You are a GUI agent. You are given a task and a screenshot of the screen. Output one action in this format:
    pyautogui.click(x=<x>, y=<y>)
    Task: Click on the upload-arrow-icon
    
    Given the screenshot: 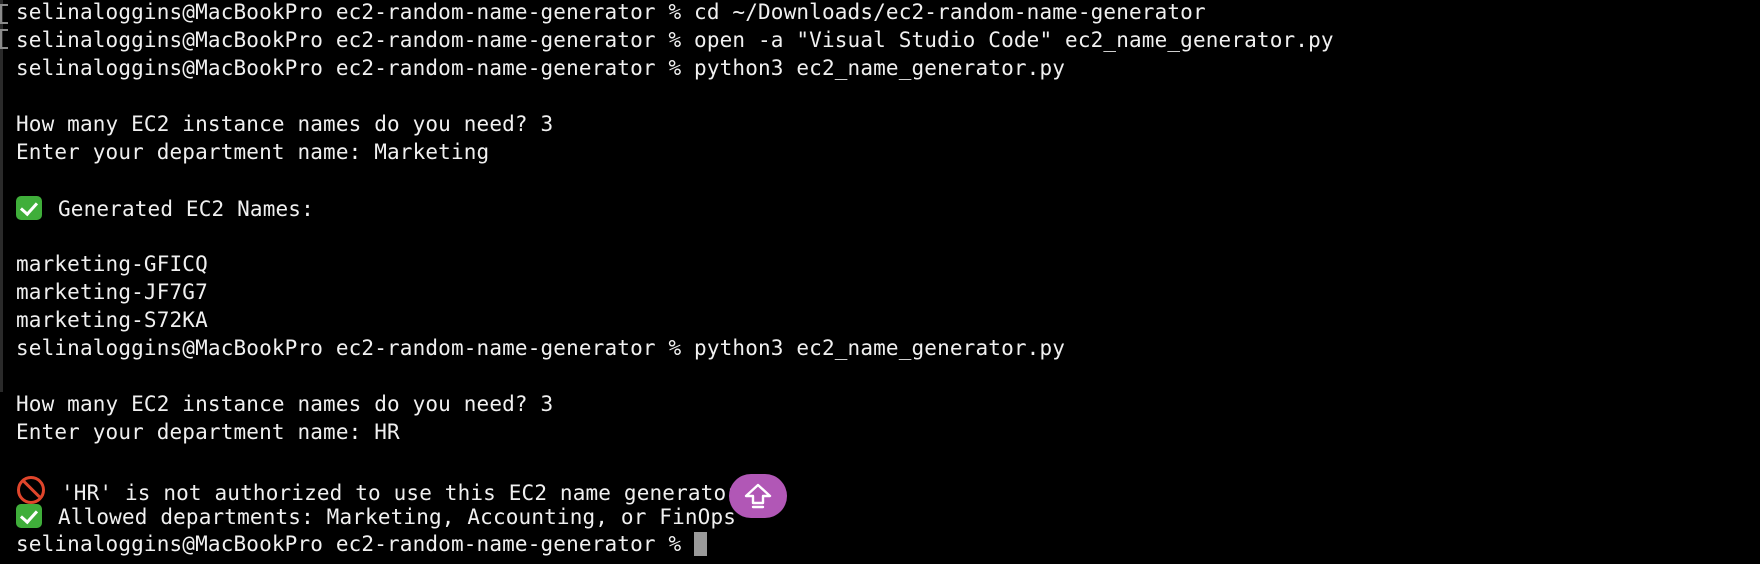 What is the action you would take?
    pyautogui.click(x=758, y=496)
    